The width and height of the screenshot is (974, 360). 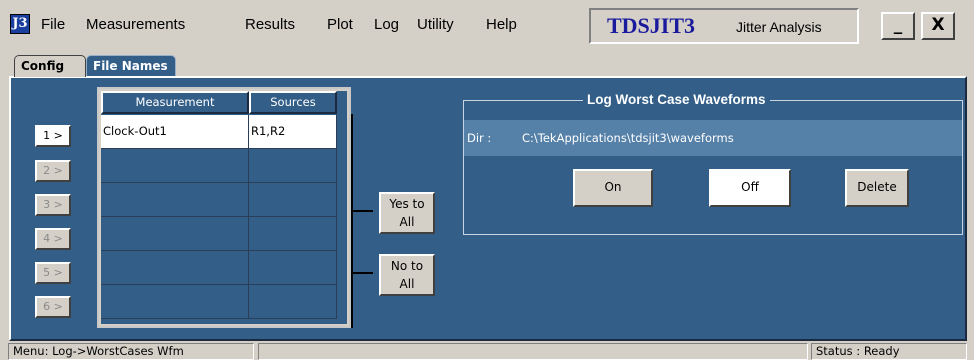 I want to click on menu-results: Results, so click(x=270, y=25).